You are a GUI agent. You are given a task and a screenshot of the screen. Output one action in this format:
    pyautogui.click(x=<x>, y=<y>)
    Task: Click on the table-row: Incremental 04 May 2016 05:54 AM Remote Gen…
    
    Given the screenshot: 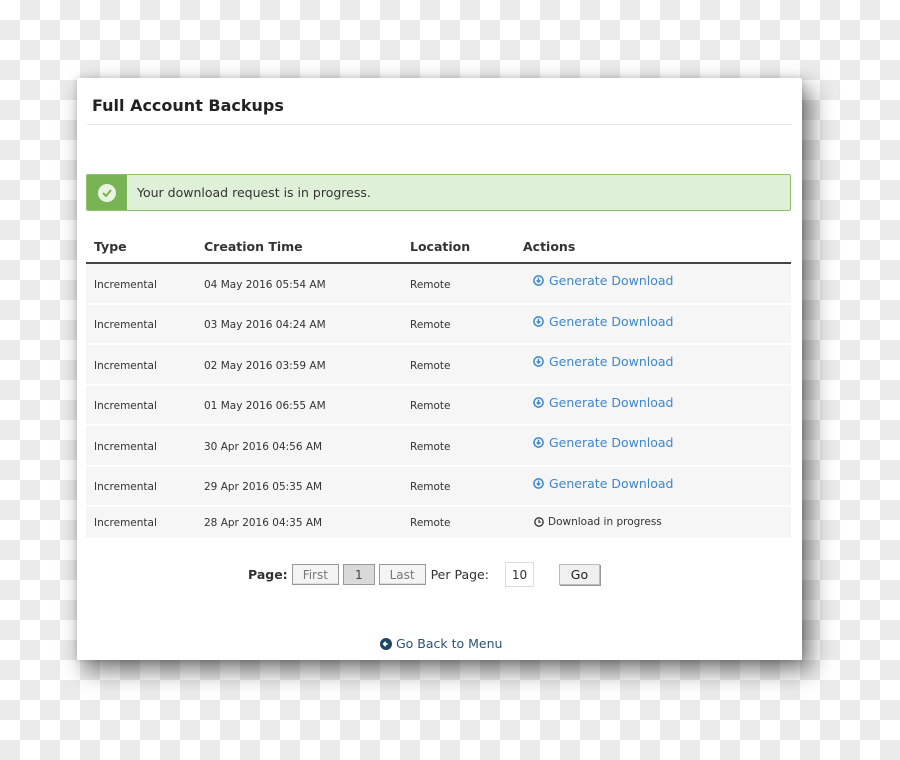 What is the action you would take?
    pyautogui.click(x=438, y=284)
    